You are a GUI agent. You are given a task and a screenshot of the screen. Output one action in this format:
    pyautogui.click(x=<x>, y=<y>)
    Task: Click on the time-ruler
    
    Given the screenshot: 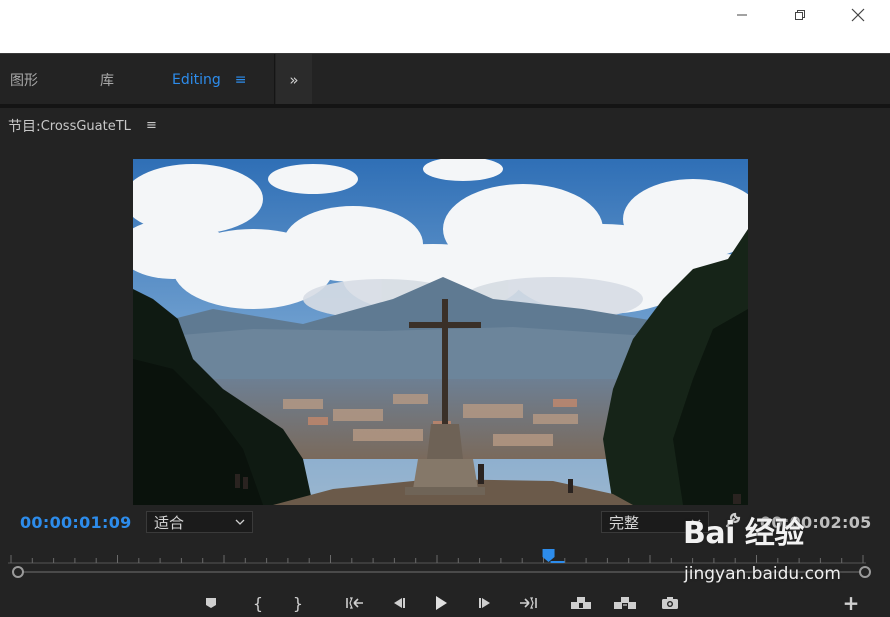 What is the action you would take?
    pyautogui.click(x=437, y=556)
    